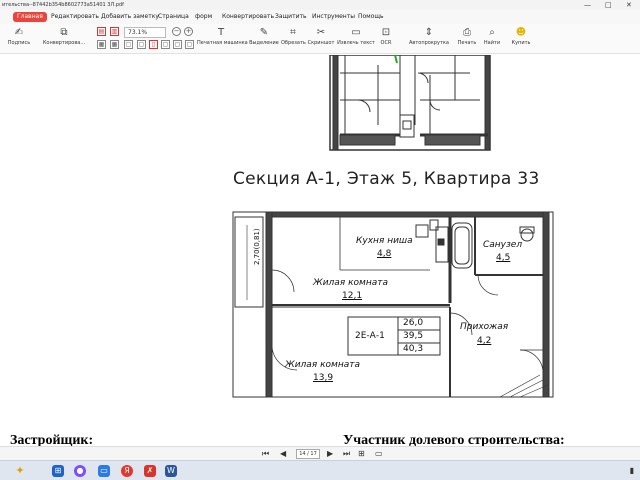  I want to click on typewriter-tool: T Печатная машинка, so click(222, 36).